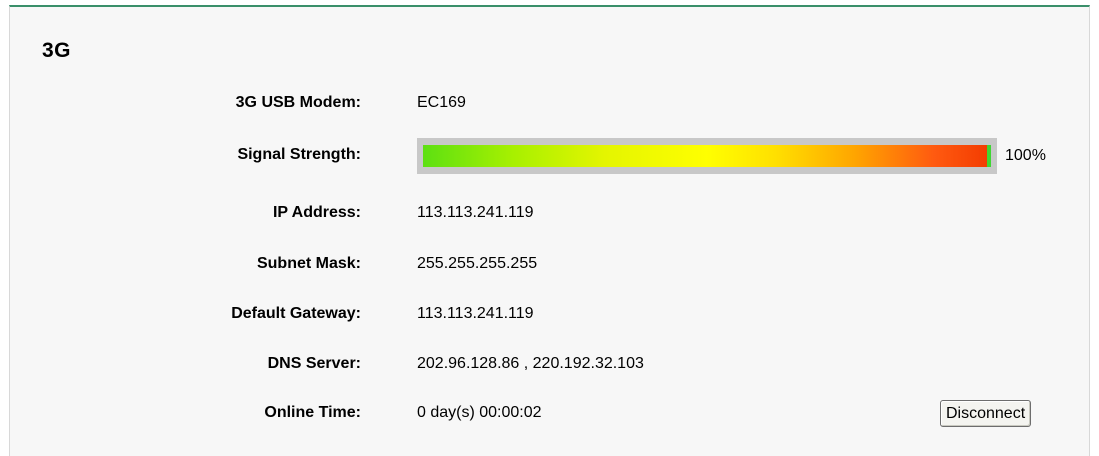 This screenshot has height=456, width=1099. Describe the element at coordinates (299, 154) in the screenshot. I see `signal-label: Signal Strength:` at that location.